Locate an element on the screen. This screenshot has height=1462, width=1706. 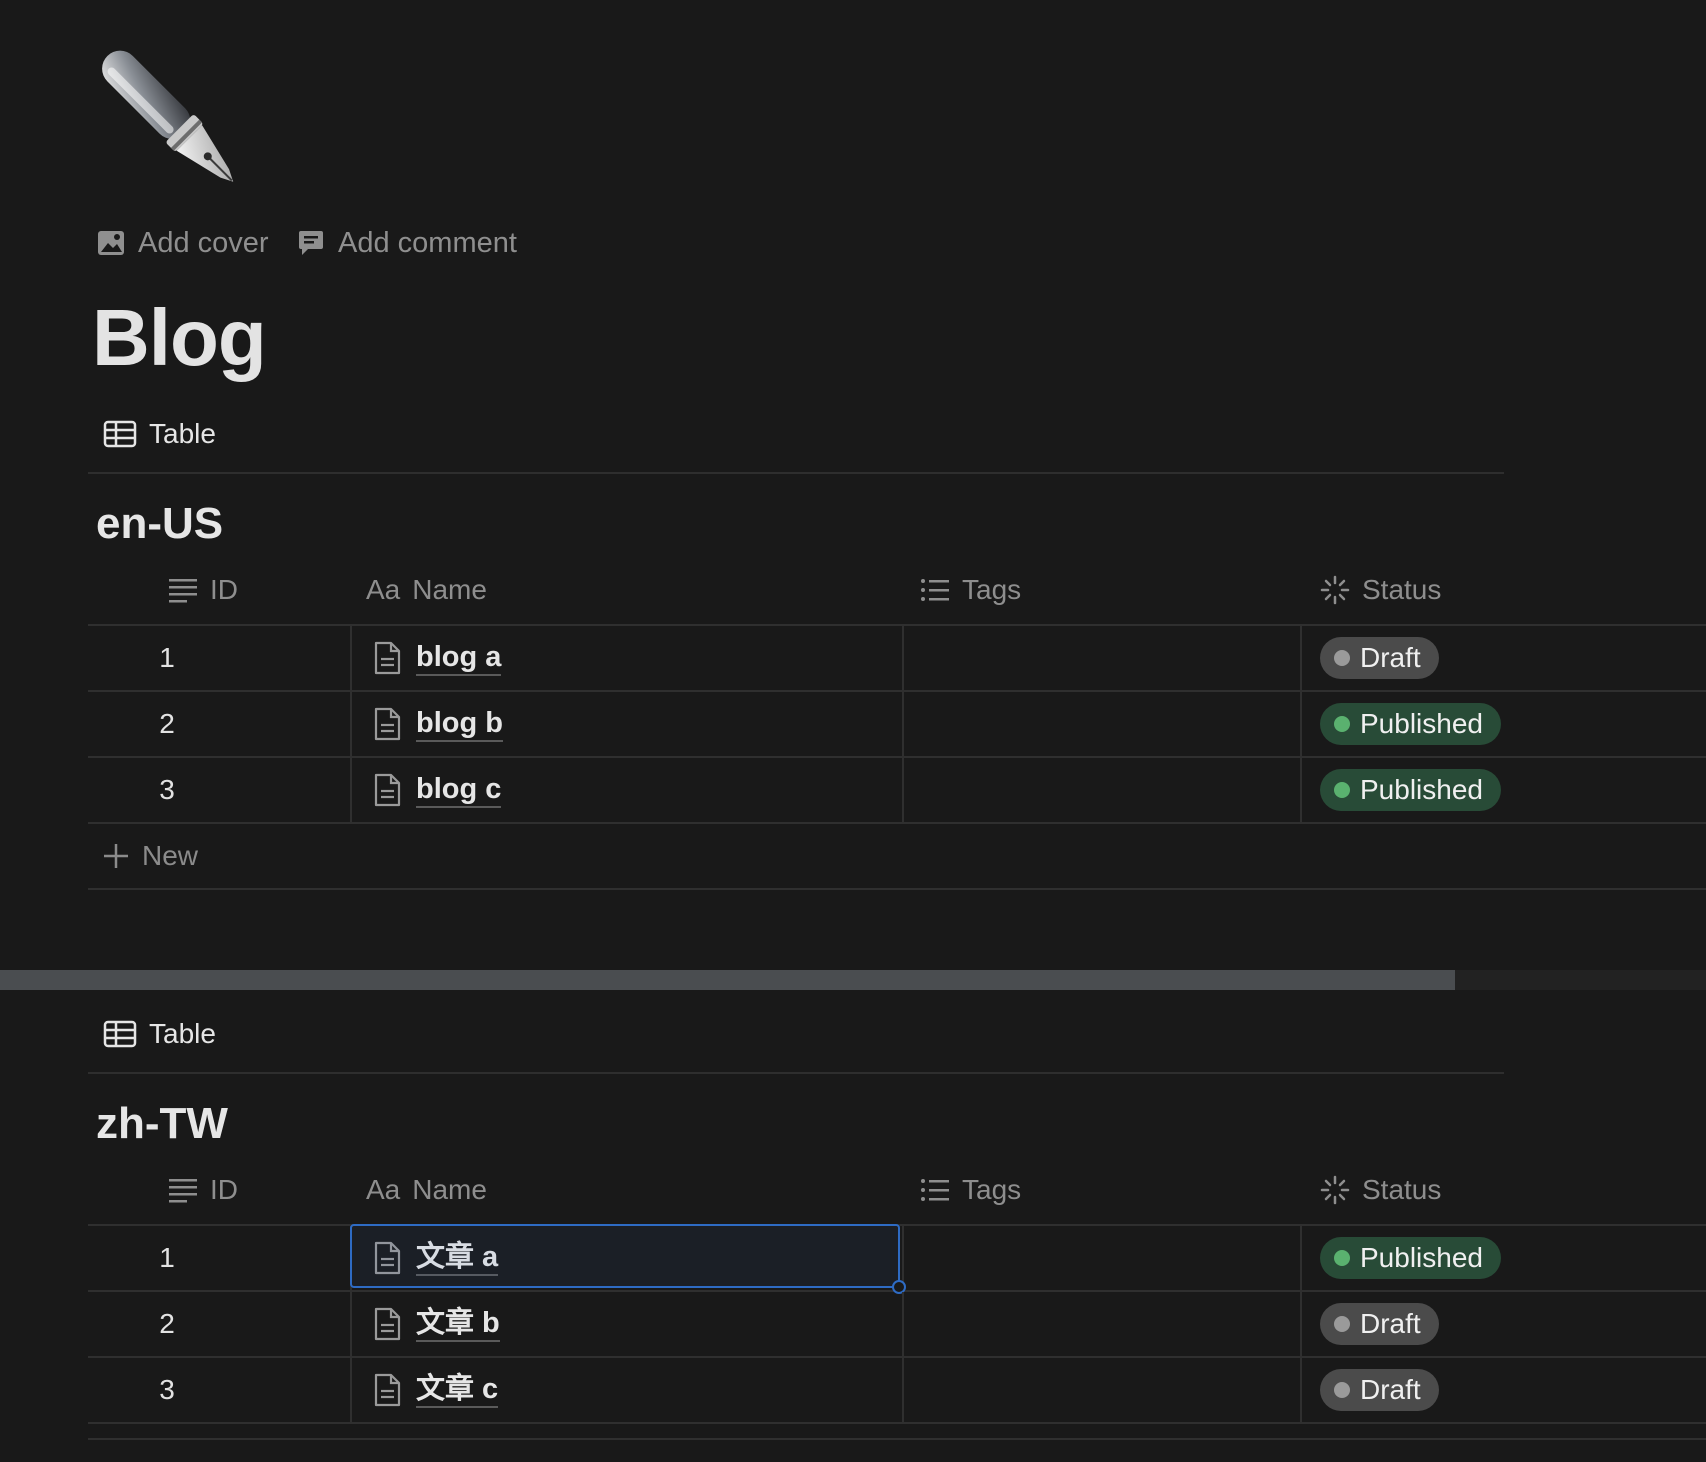
table-header: ID Aa Name Tags Status is located at coordinates (897, 591).